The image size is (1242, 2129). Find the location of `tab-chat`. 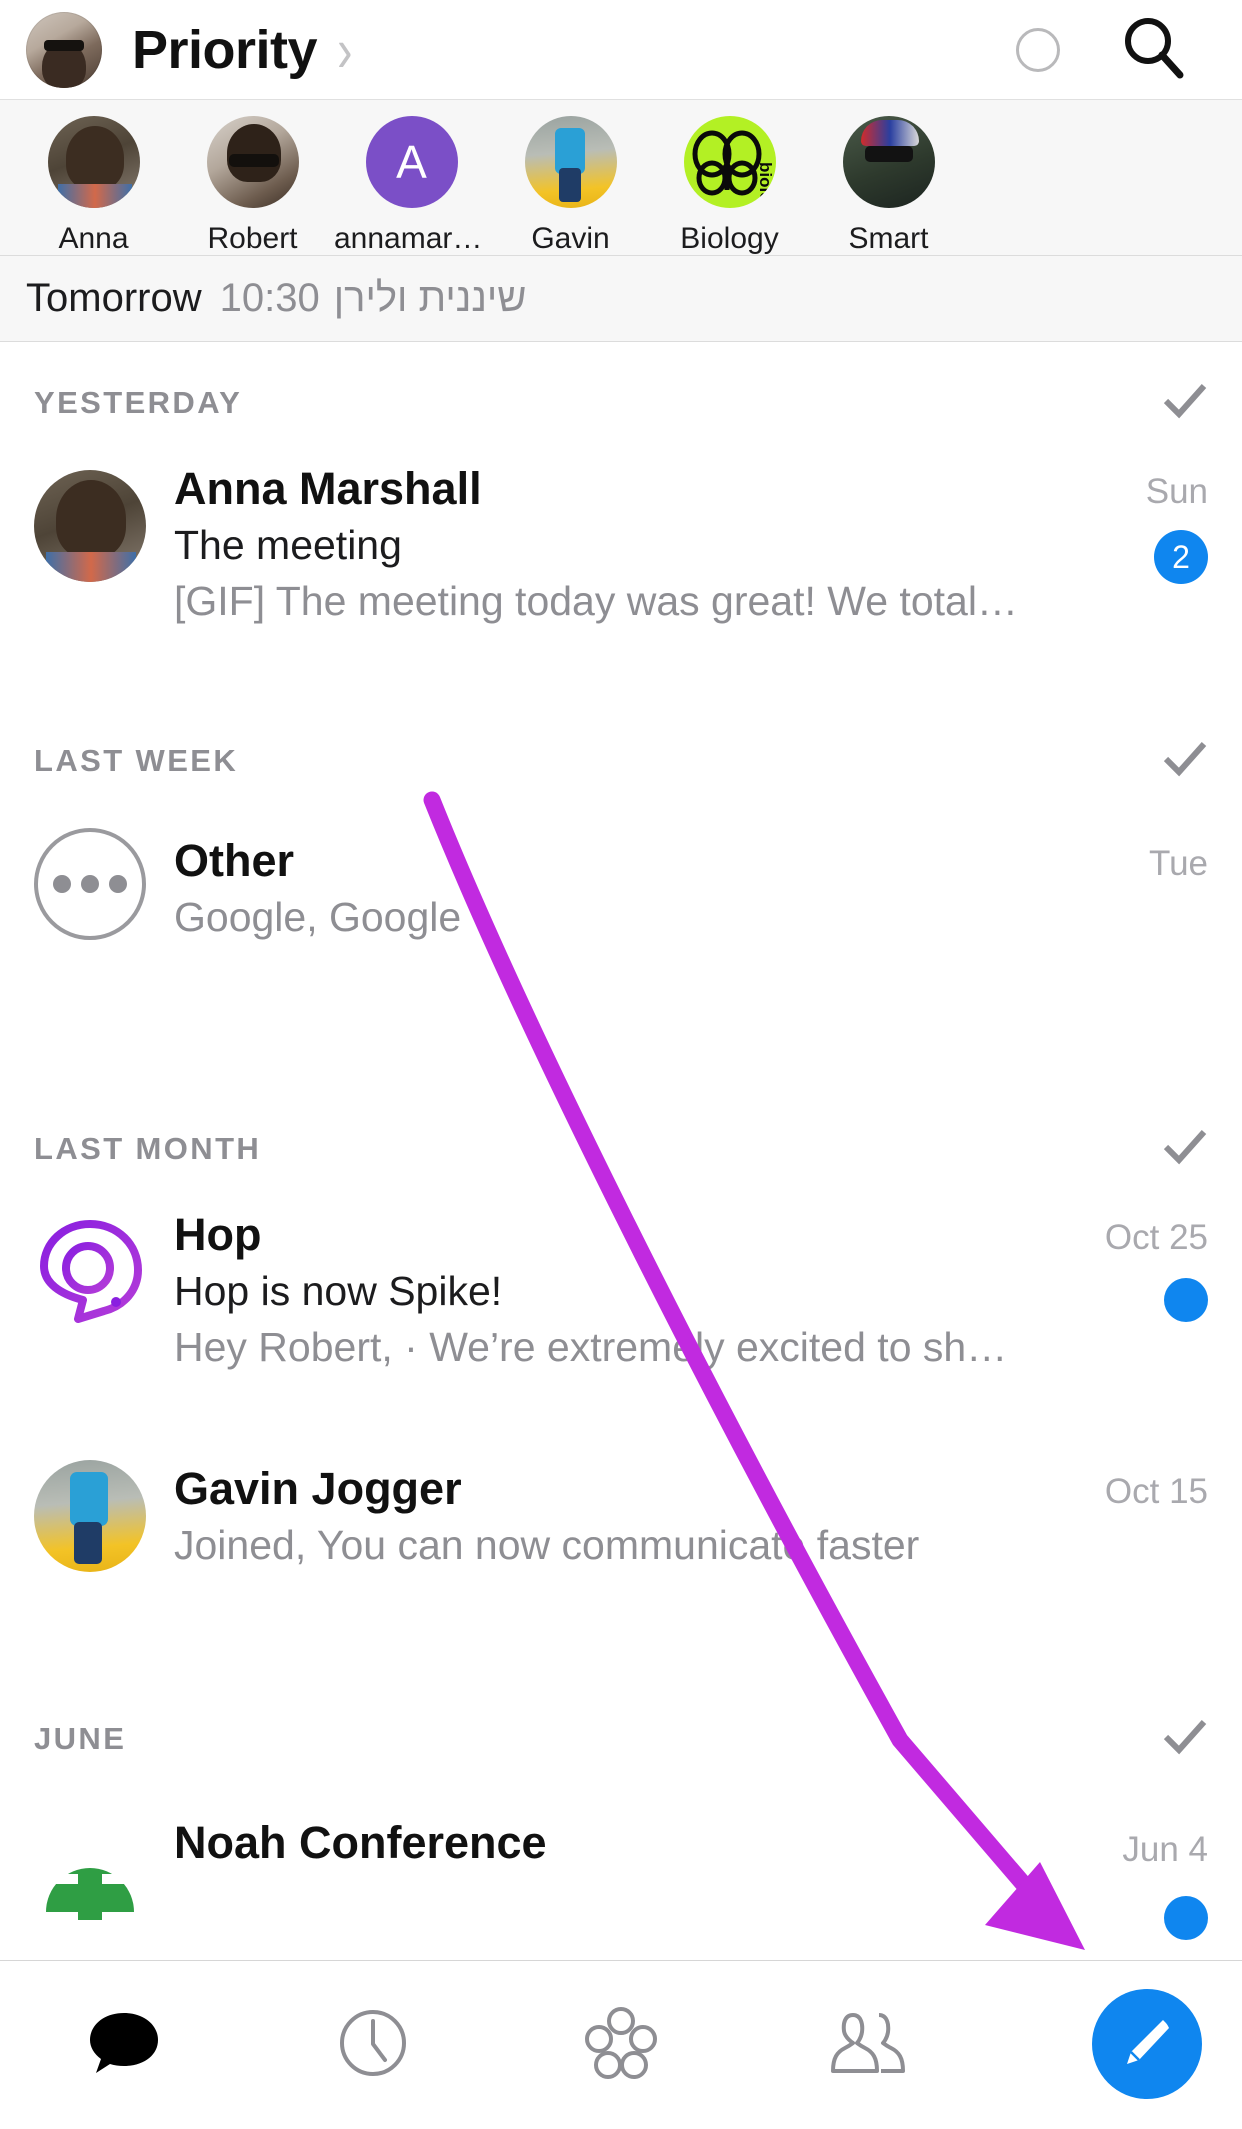

tab-chat is located at coordinates (124, 2045).